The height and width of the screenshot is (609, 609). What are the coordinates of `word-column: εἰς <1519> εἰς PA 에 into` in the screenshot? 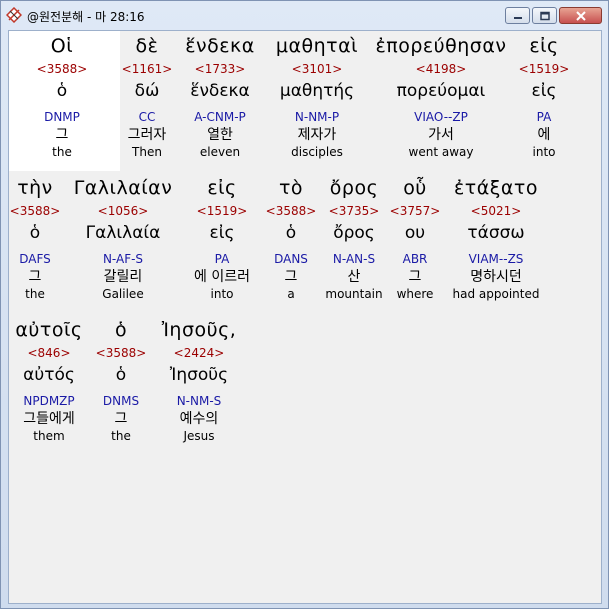 It's located at (544, 95).